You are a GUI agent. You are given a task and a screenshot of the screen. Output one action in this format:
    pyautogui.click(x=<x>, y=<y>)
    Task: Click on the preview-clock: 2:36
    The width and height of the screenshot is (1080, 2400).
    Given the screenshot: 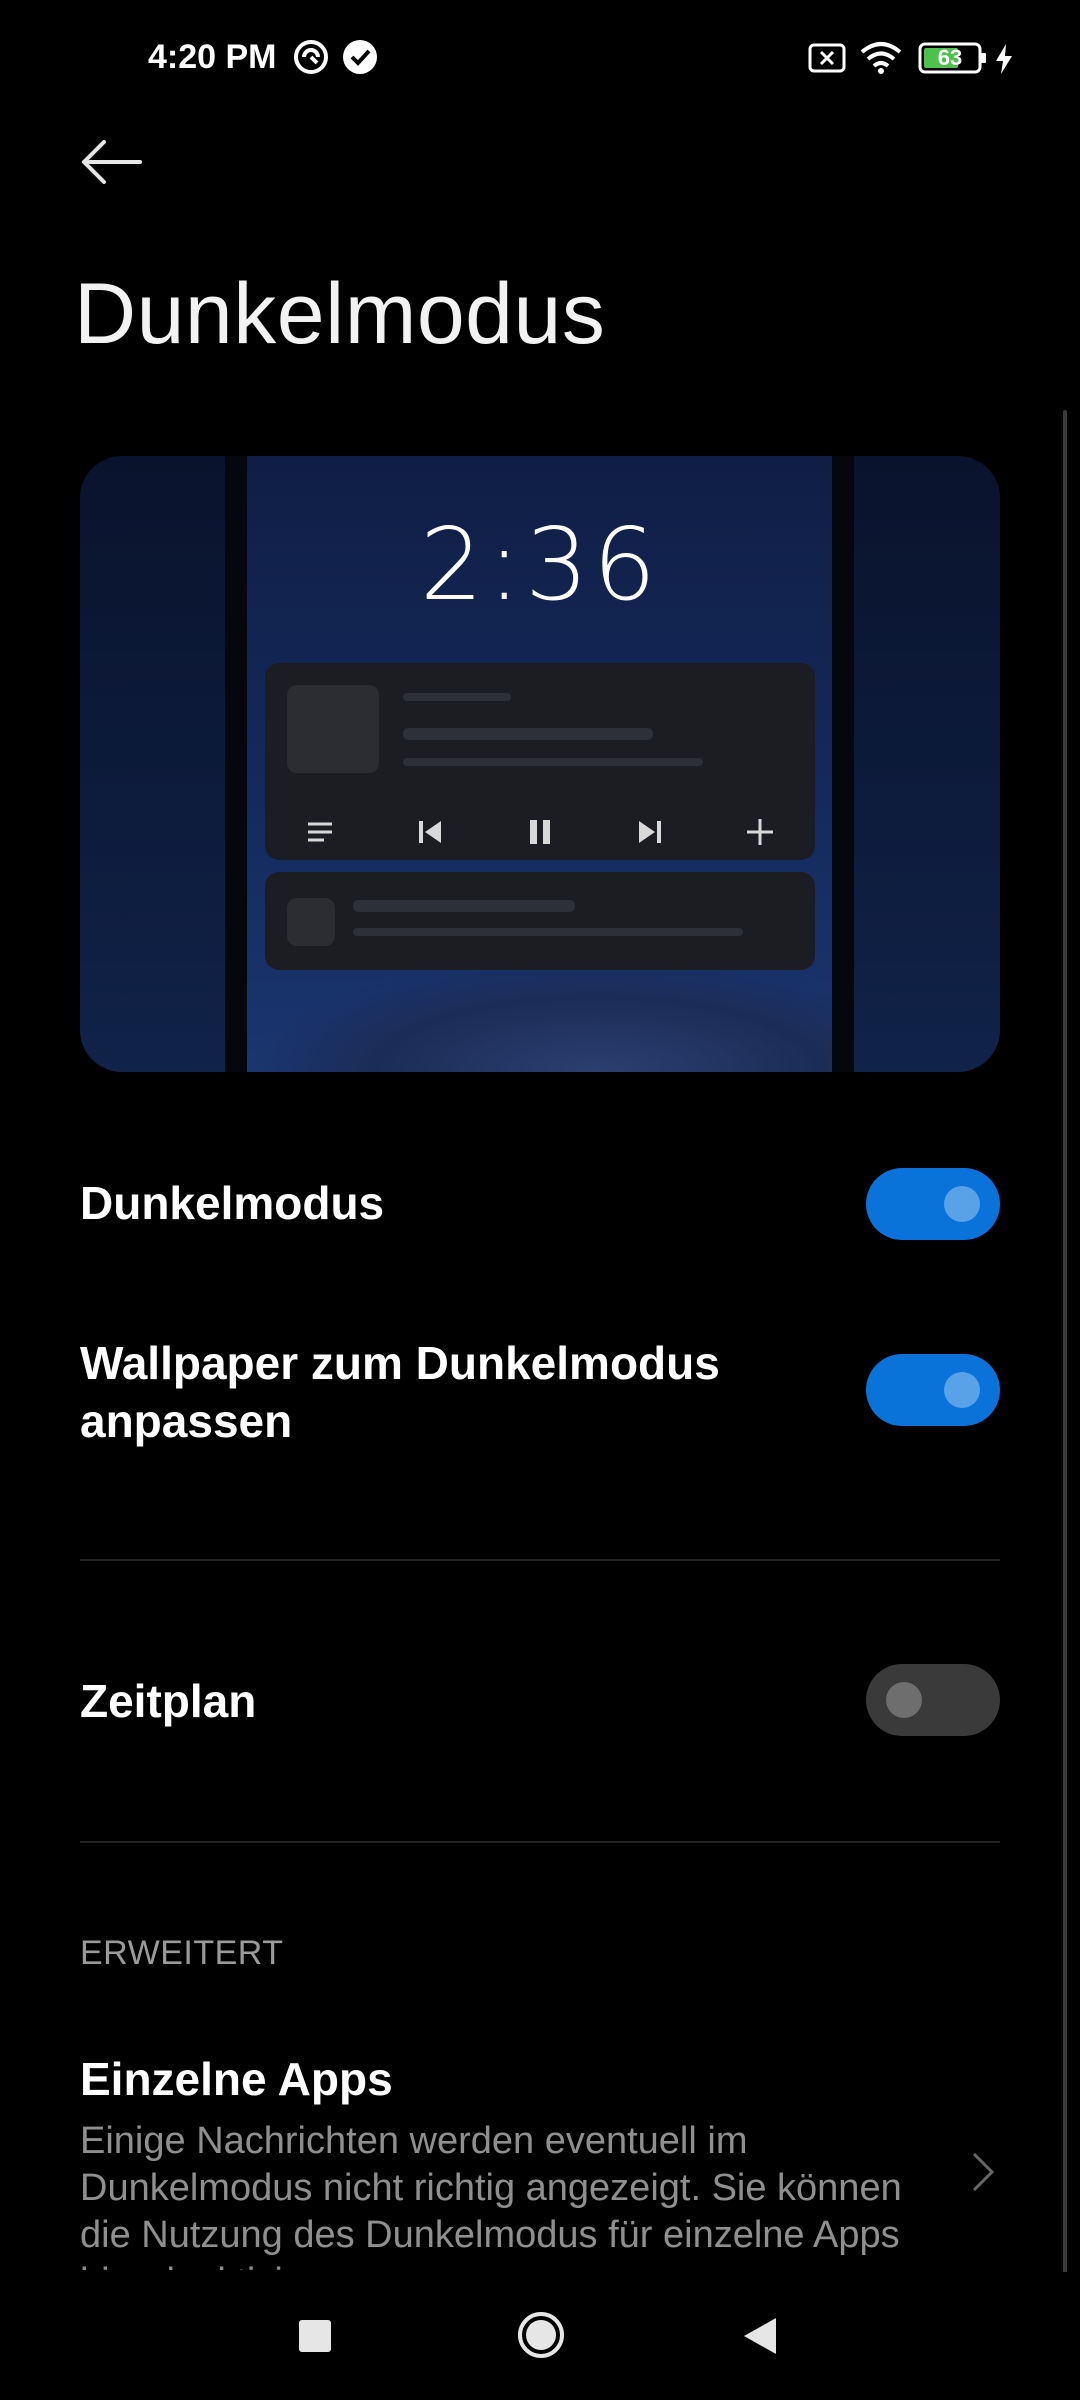 What is the action you would take?
    pyautogui.click(x=540, y=564)
    